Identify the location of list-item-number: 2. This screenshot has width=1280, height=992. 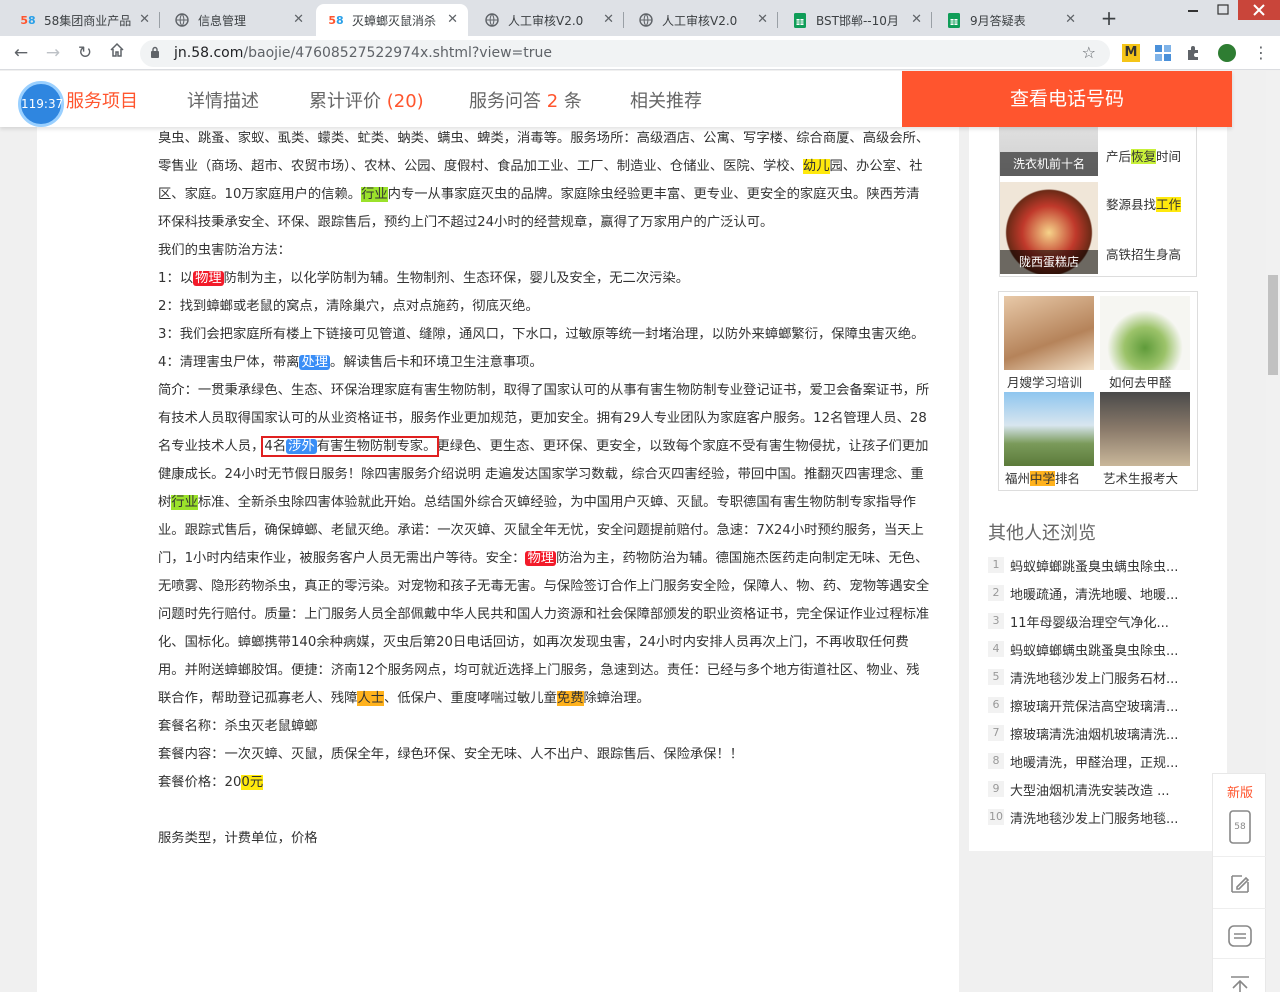
(996, 593).